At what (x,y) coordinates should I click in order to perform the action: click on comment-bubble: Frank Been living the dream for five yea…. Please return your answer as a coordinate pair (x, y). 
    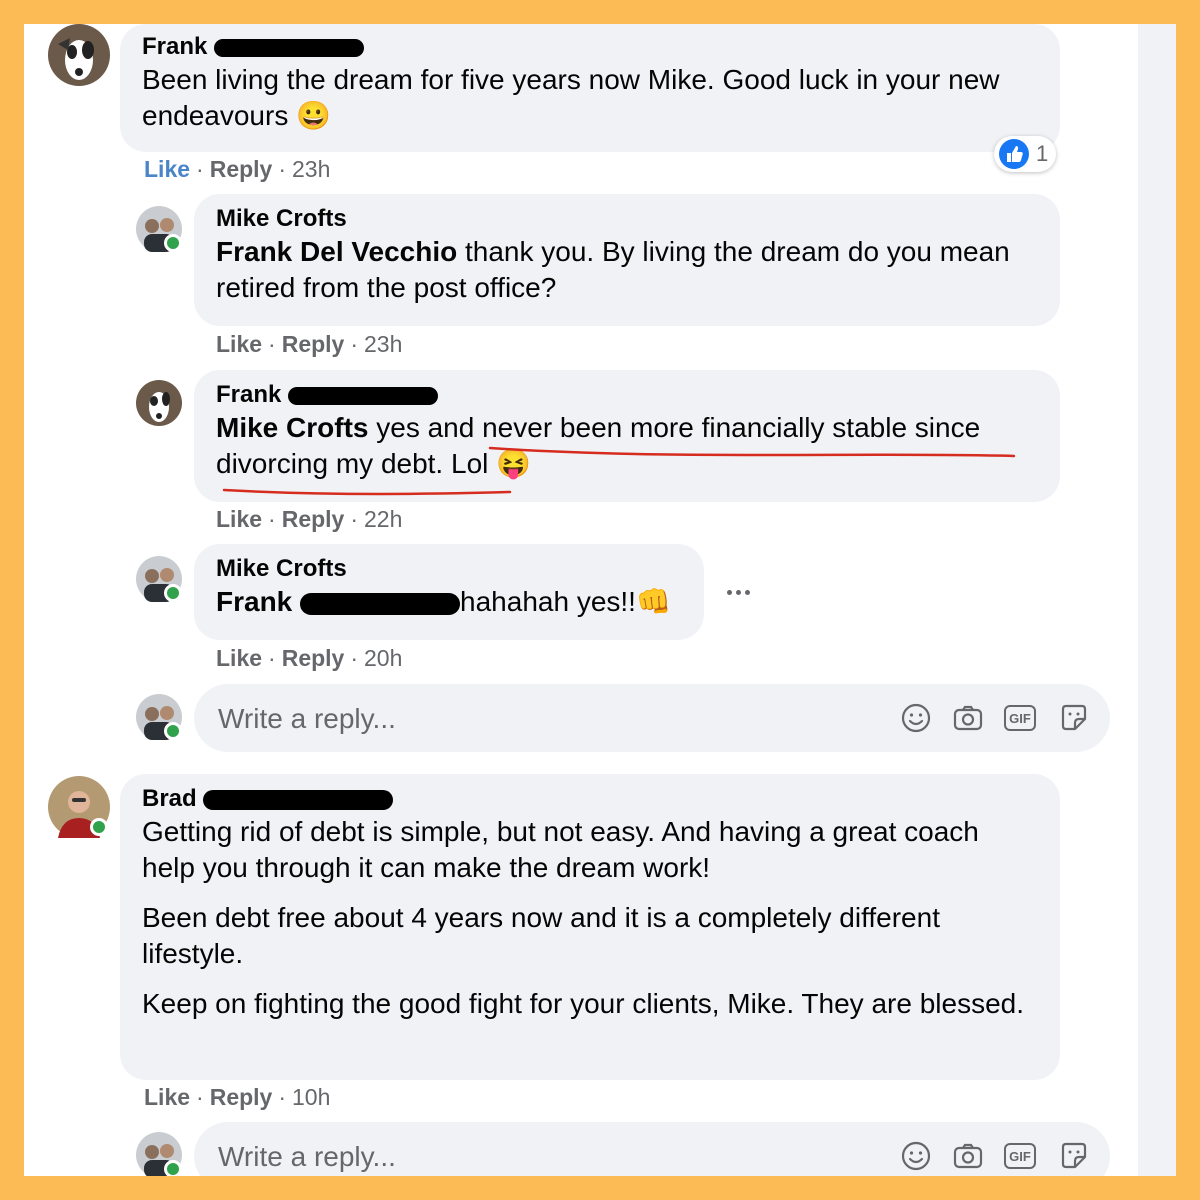
    Looking at the image, I should click on (590, 88).